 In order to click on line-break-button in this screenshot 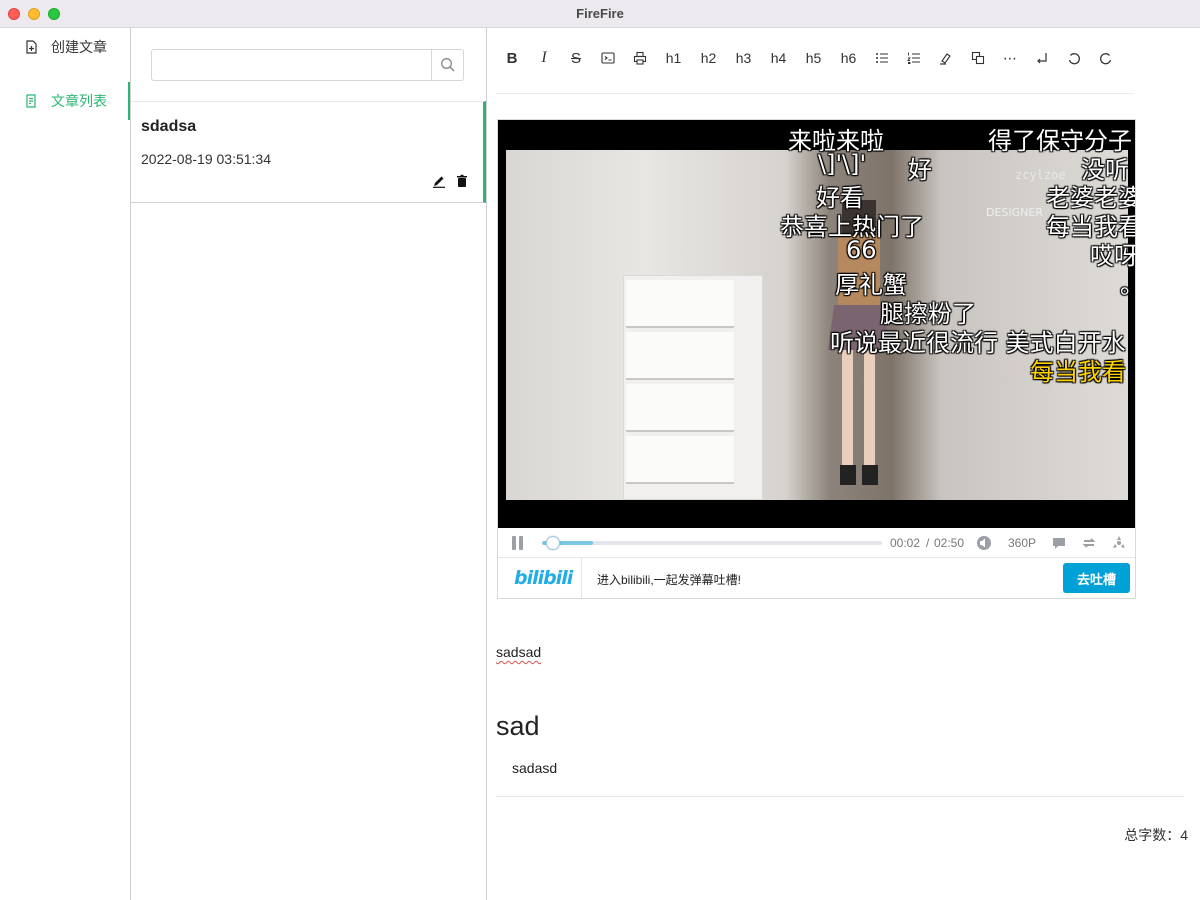, I will do `click(1042, 58)`.